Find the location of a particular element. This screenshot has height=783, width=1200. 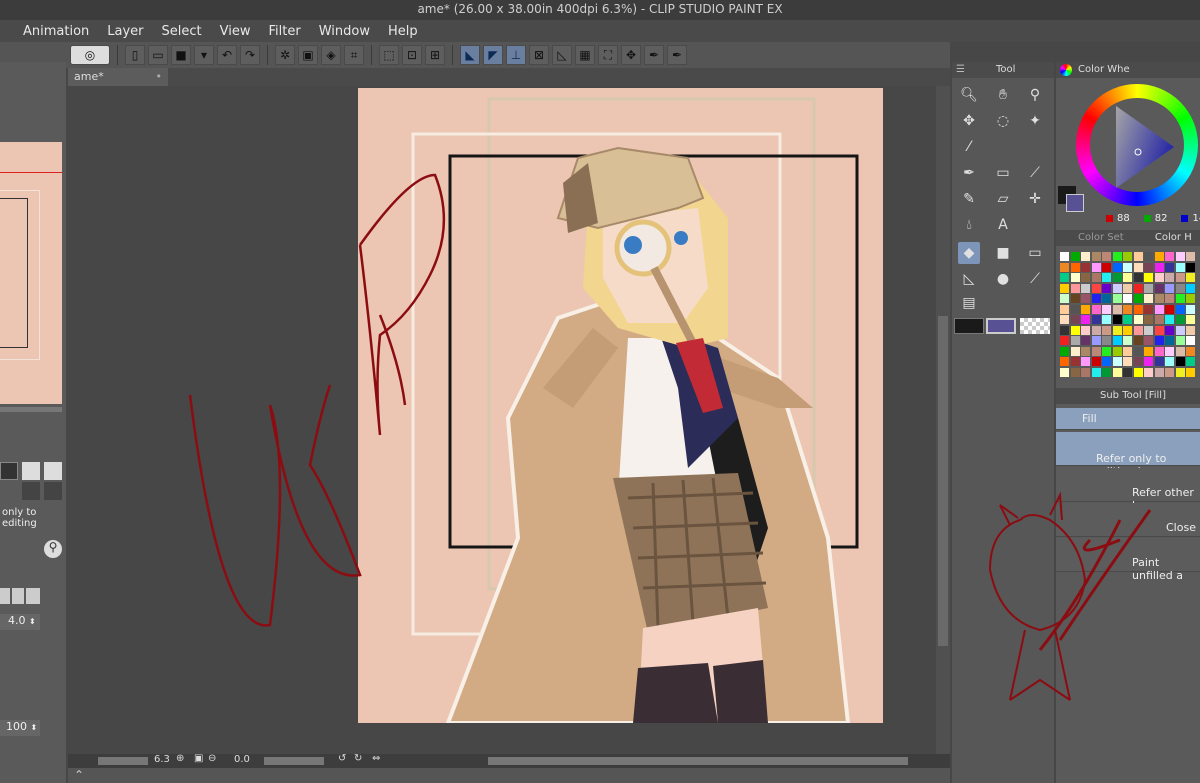

panel-menu-icon: ☰ is located at coordinates (960, 70).